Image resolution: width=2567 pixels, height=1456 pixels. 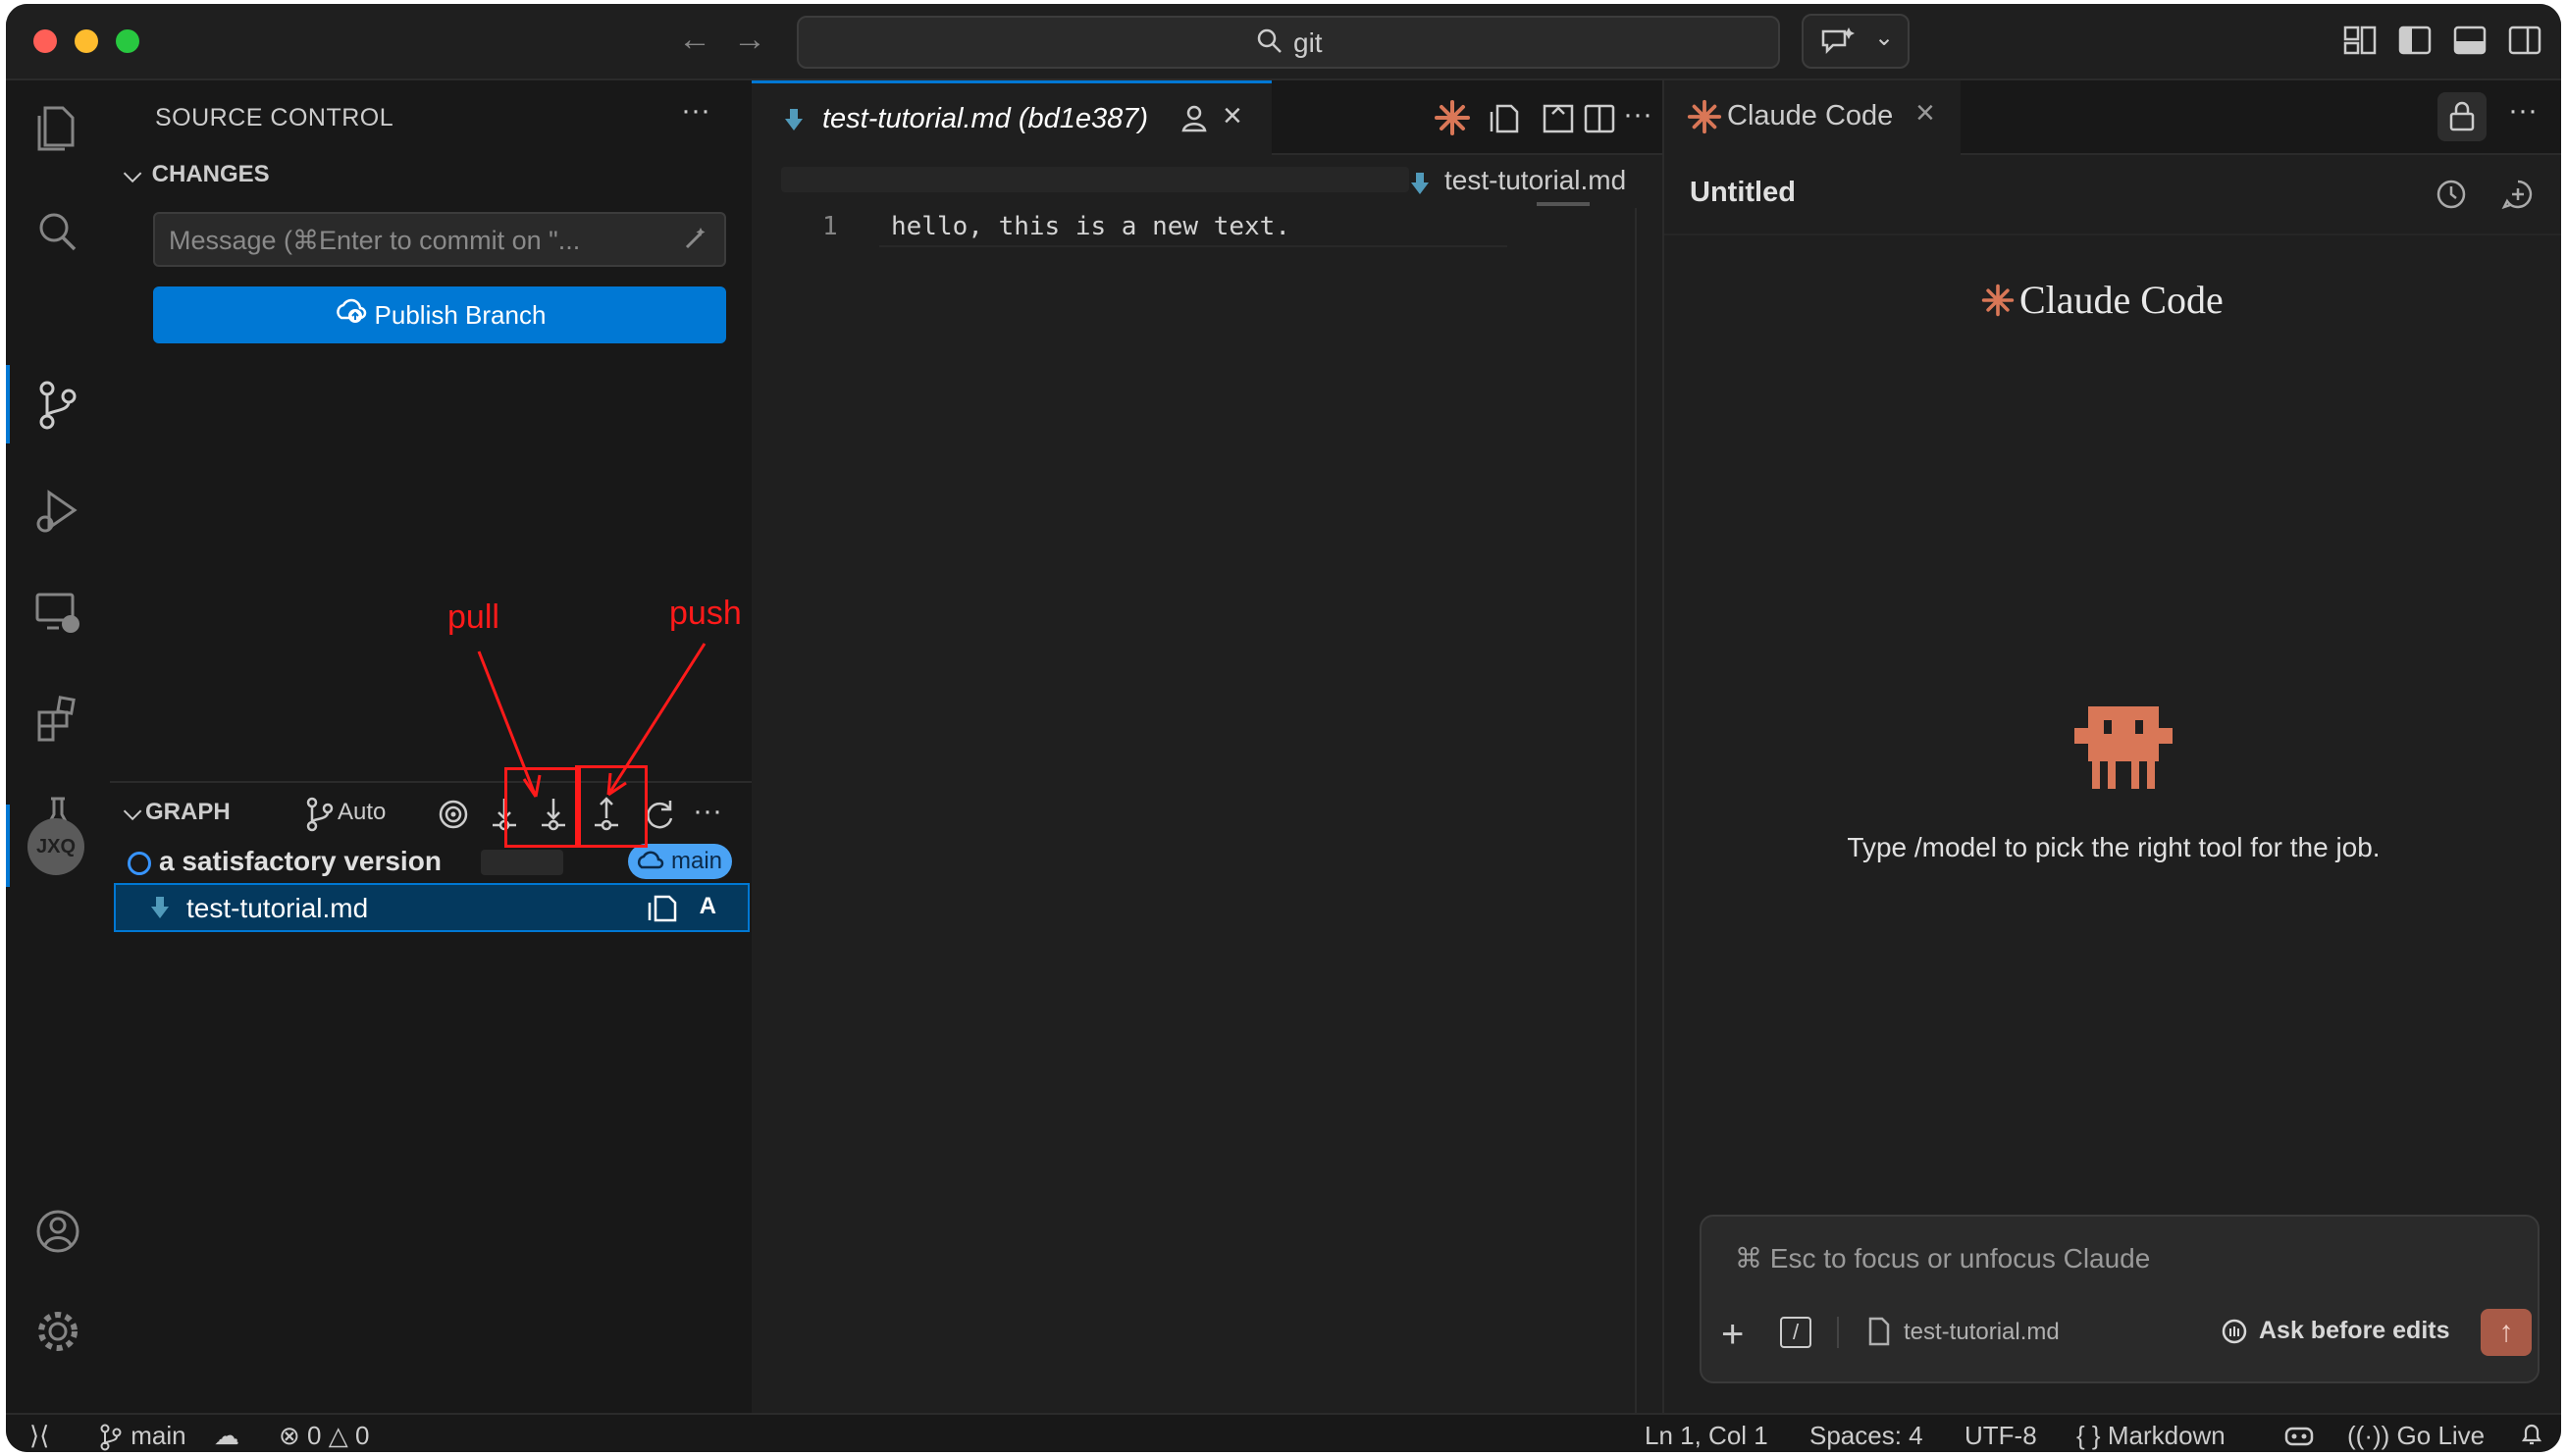 What do you see at coordinates (1599, 117) in the screenshot?
I see `split-editor-icon` at bounding box center [1599, 117].